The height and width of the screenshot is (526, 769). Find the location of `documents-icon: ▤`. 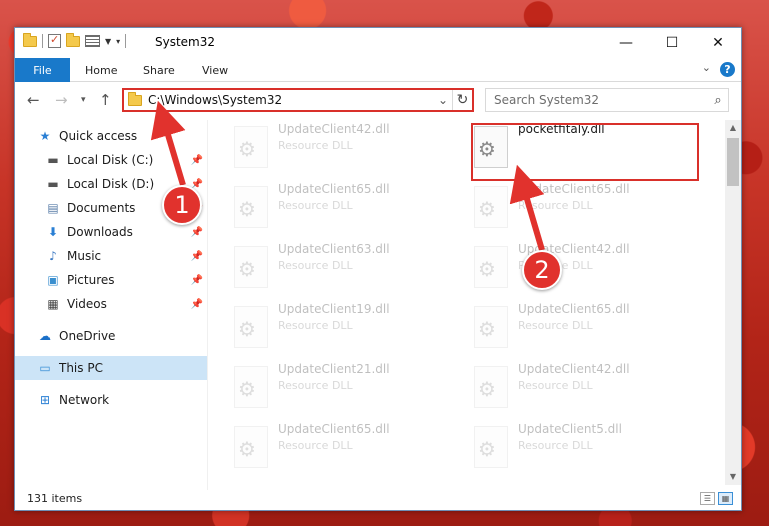

documents-icon: ▤ is located at coordinates (53, 208).